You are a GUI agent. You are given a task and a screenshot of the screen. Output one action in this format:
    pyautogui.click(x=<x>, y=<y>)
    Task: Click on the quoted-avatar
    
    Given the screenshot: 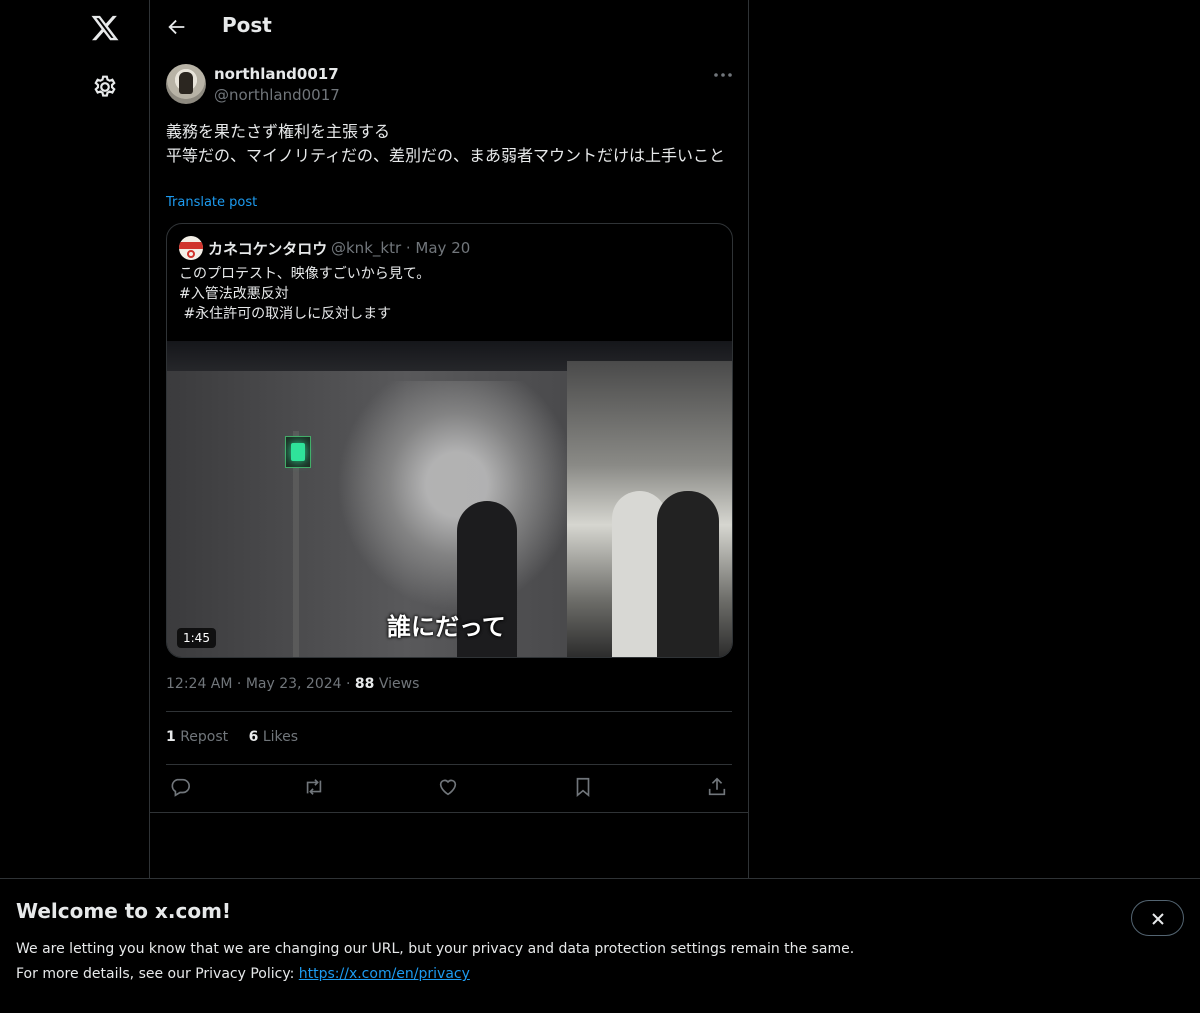 What is the action you would take?
    pyautogui.click(x=191, y=248)
    